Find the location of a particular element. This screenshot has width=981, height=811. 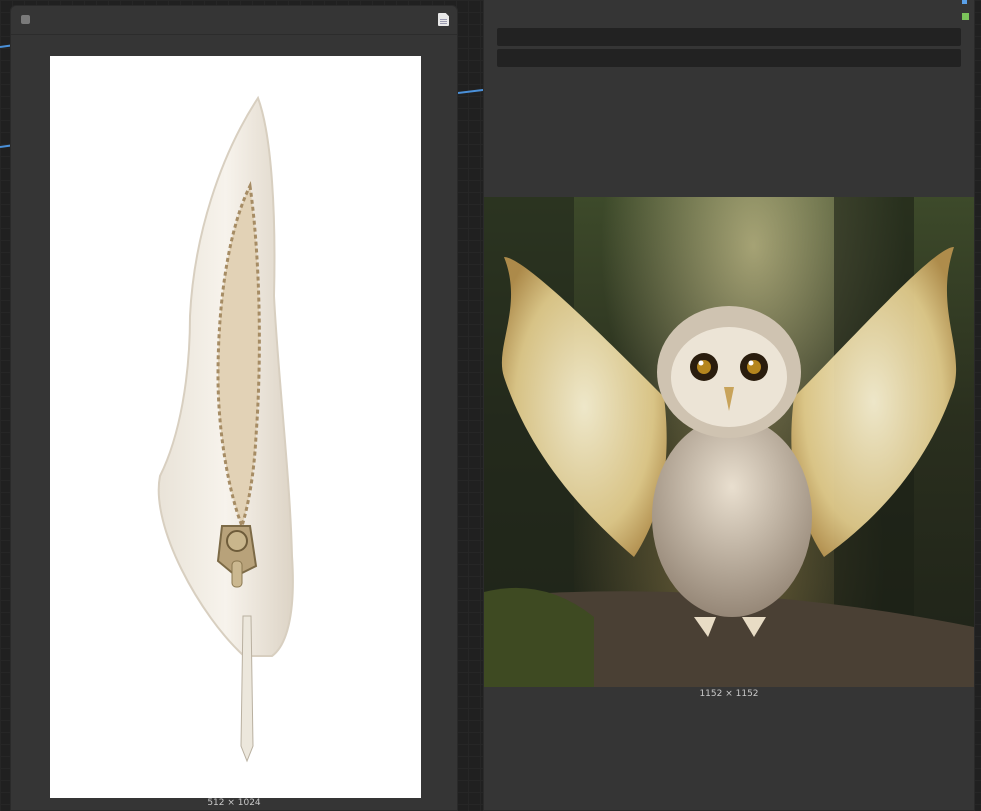

document-icon is located at coordinates (443, 19).